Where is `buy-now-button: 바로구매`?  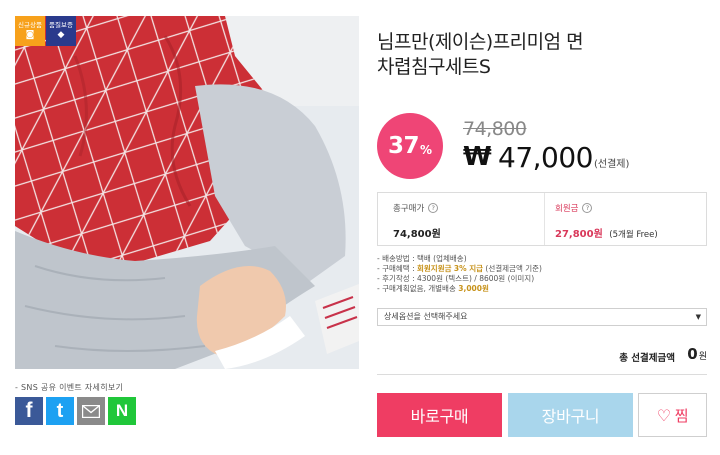
buy-now-button: 바로구매 is located at coordinates (439, 415).